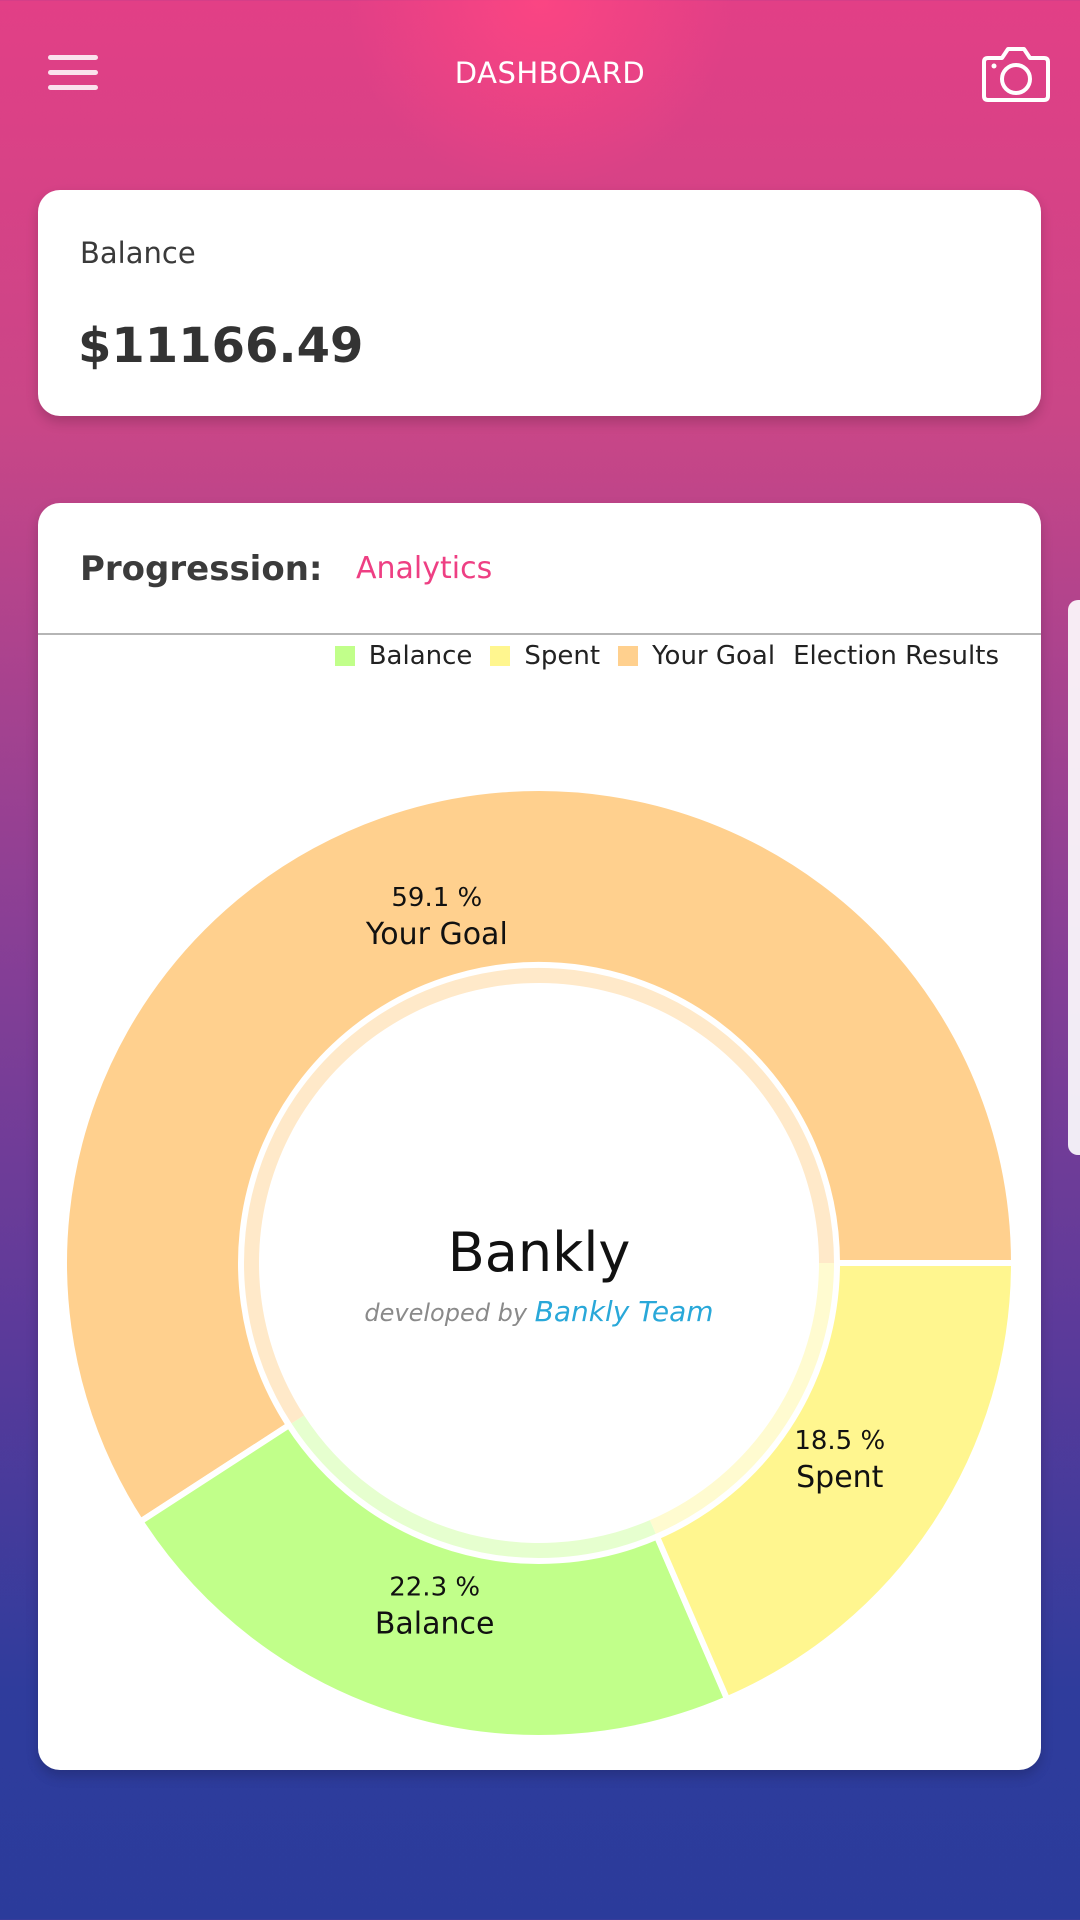  I want to click on center-title: Bankly, so click(539, 1252).